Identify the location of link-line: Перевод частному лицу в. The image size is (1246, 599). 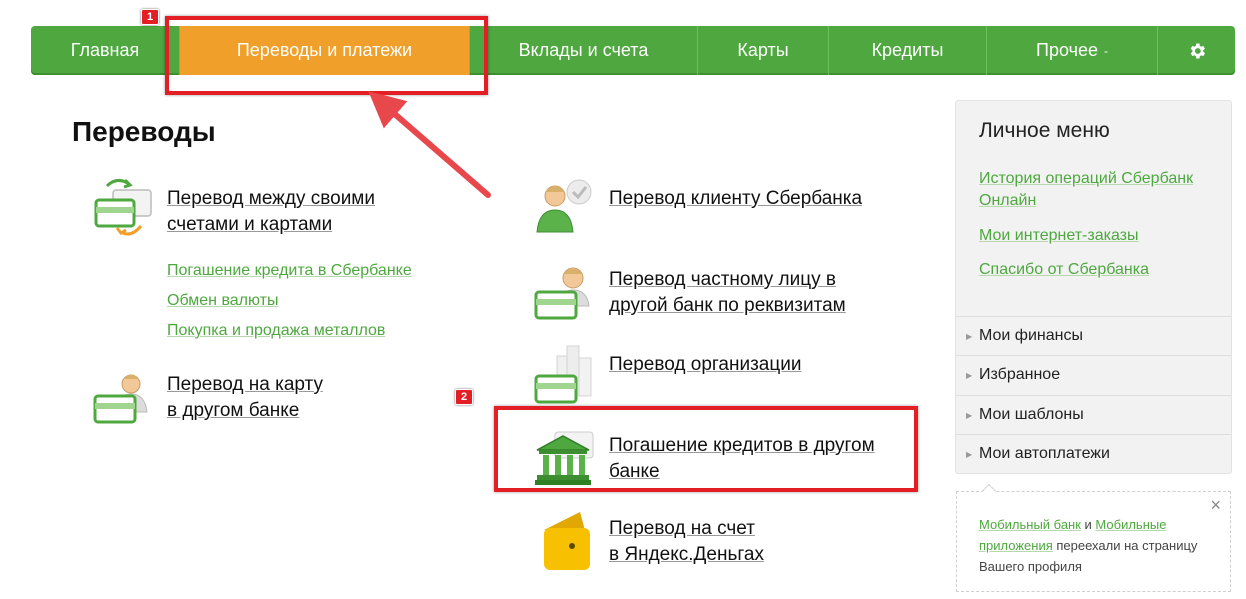
(722, 279).